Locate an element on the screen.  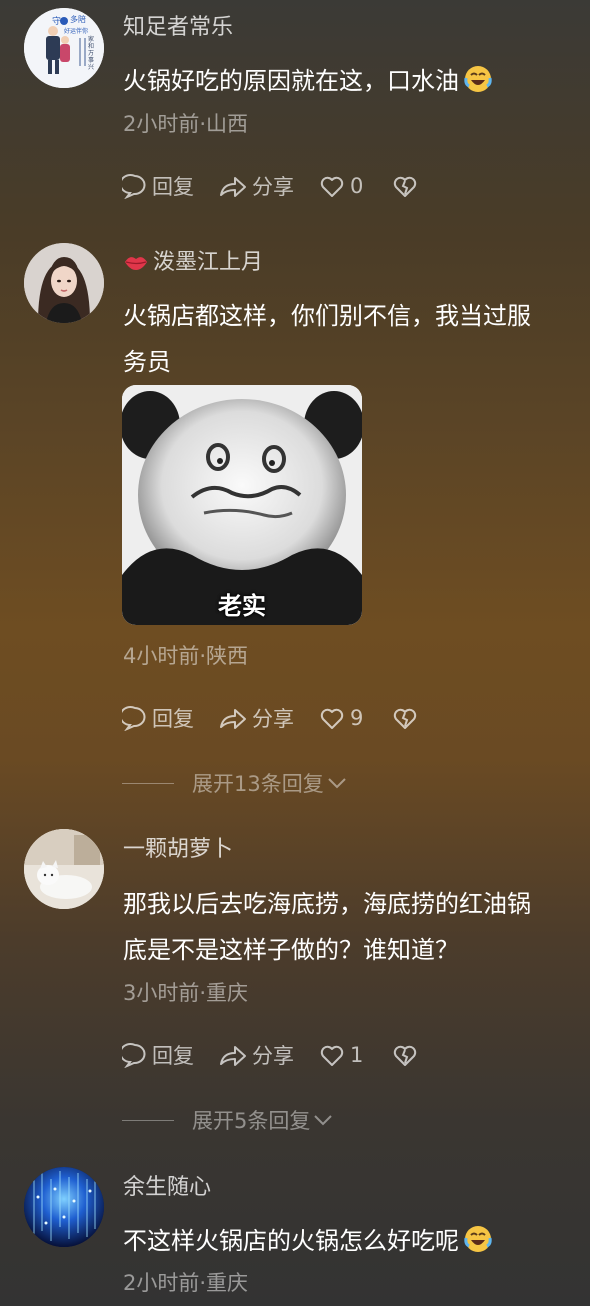
like-count: 9 is located at coordinates (357, 718).